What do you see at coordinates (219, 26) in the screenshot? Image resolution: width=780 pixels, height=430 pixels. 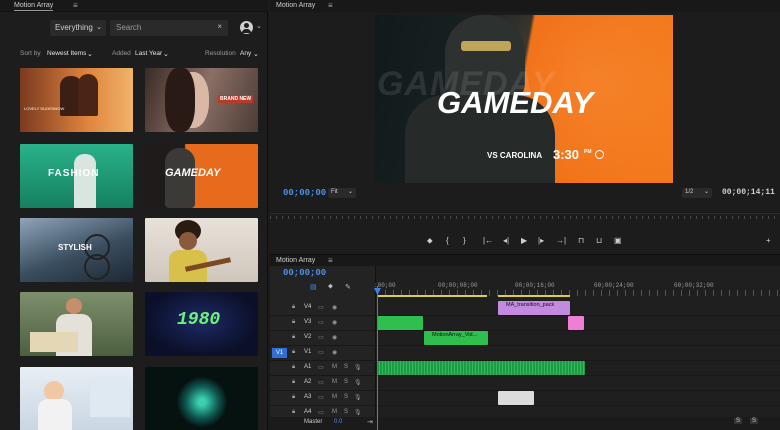 I see `close-icon: ×` at bounding box center [219, 26].